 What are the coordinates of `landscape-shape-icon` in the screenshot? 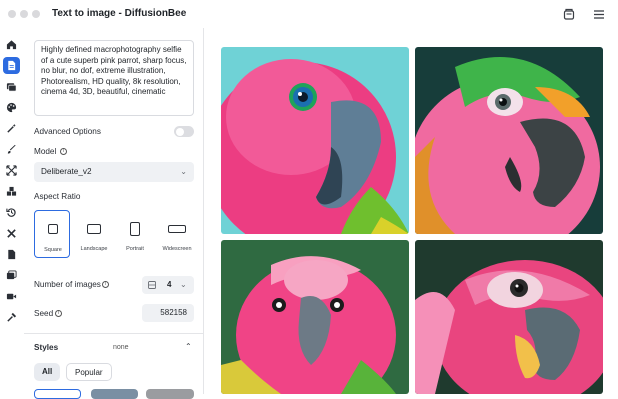 It's located at (94, 229).